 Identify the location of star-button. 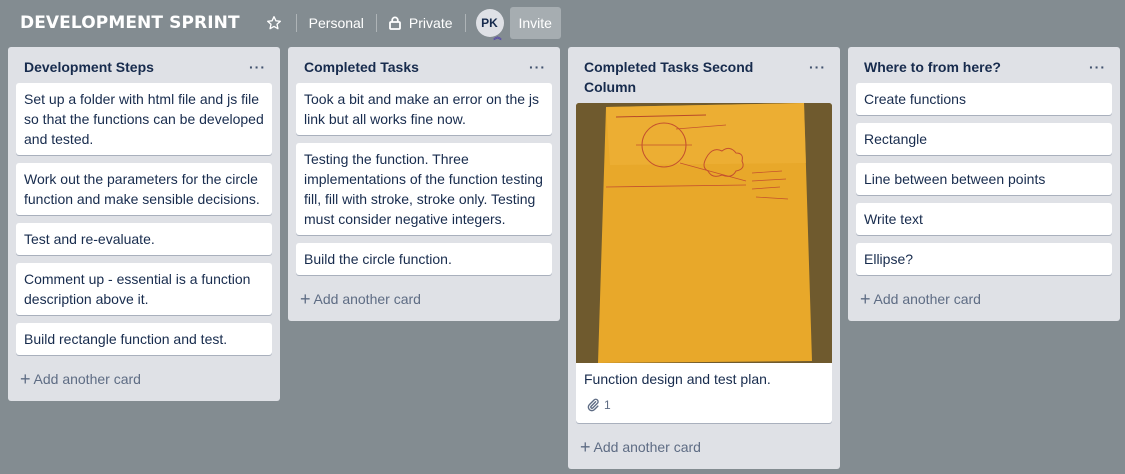
(274, 23).